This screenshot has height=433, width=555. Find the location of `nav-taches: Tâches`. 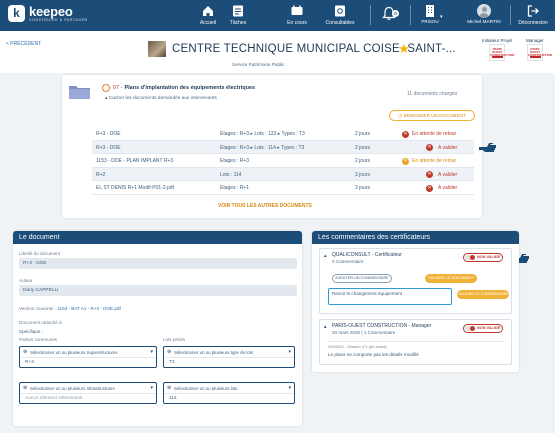

nav-taches: Tâches is located at coordinates (238, 15).